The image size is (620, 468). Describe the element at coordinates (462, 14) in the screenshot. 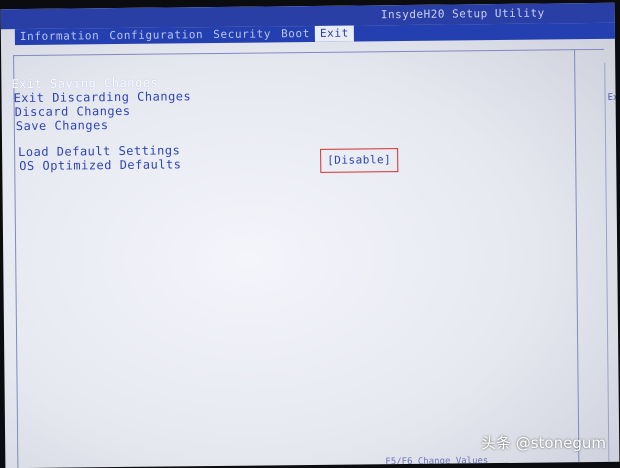

I see `app-title: InsydeH20 Setup Utility` at that location.